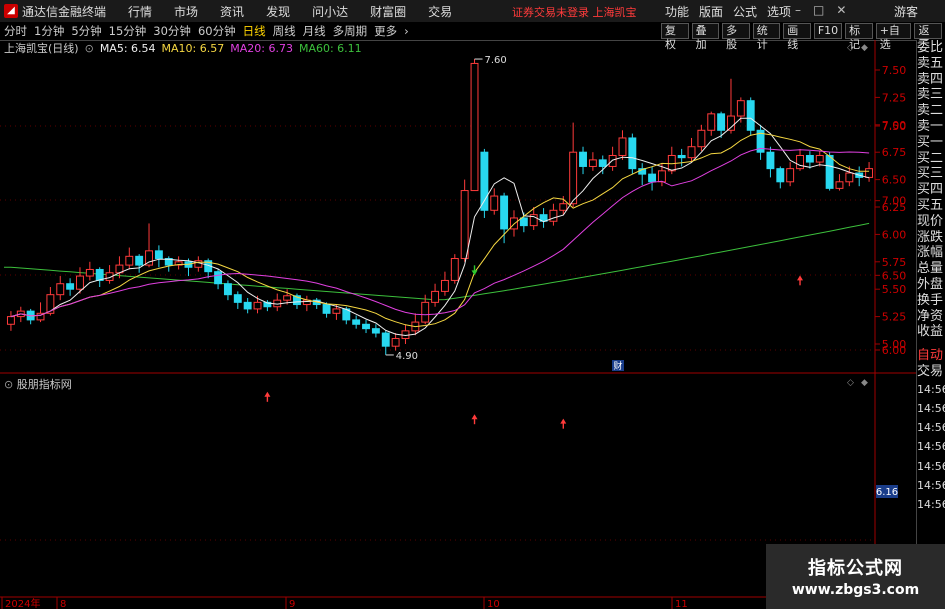 The image size is (945, 609). What do you see at coordinates (859, 37) in the screenshot?
I see `btn-biaoji: 标记` at bounding box center [859, 37].